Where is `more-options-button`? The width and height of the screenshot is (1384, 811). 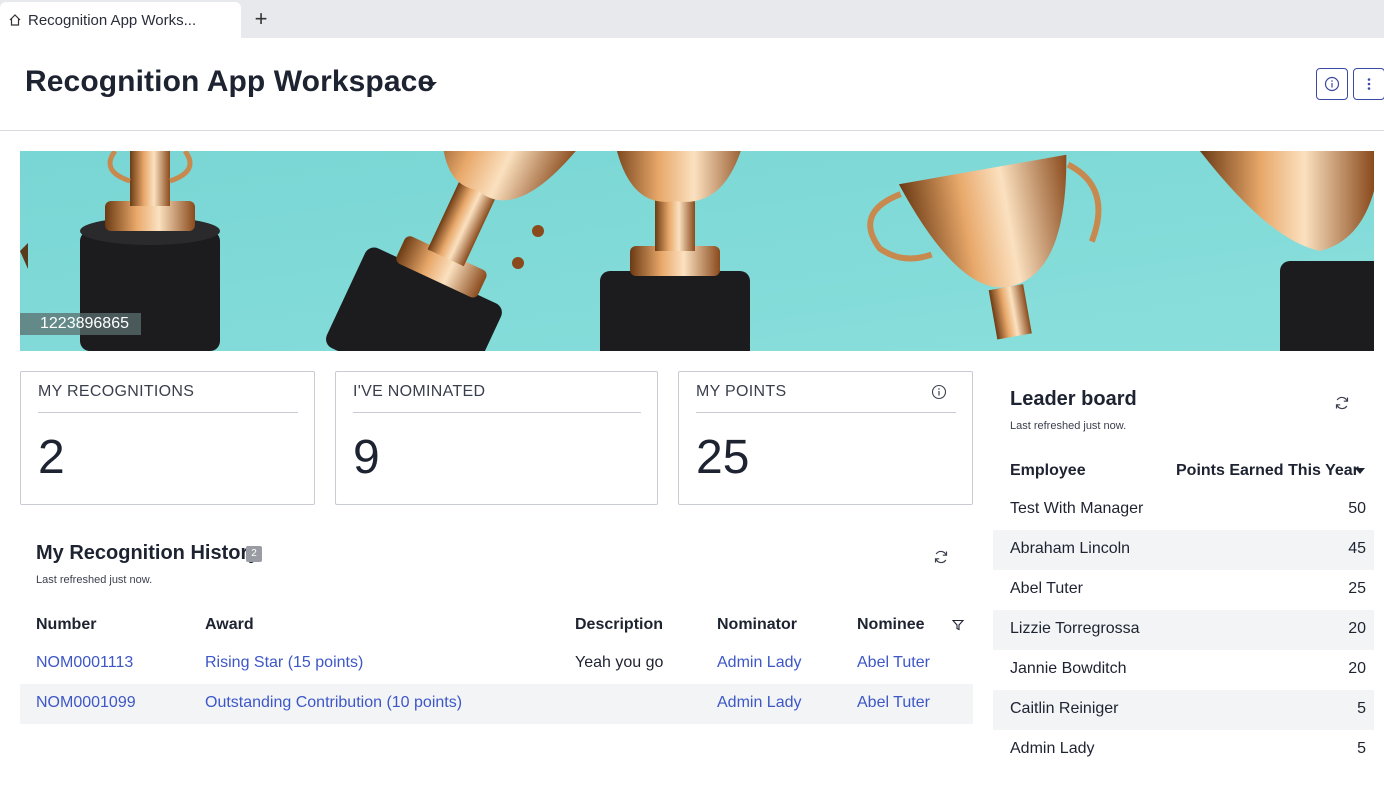 more-options-button is located at coordinates (1368, 84).